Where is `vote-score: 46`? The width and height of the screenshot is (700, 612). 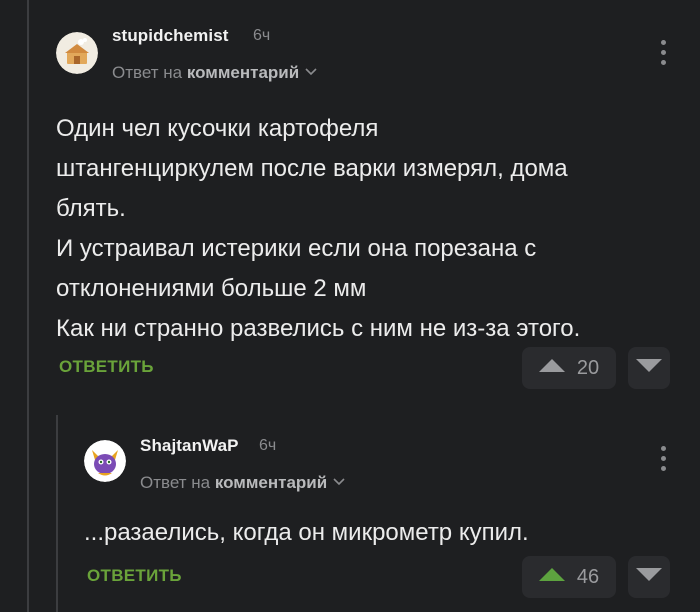
vote-score: 46 is located at coordinates (588, 576).